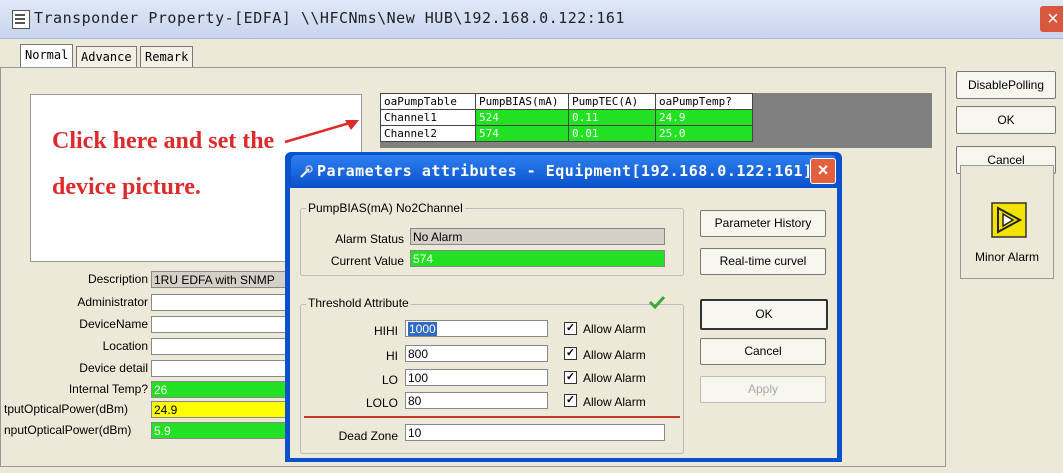 Image resolution: width=1063 pixels, height=473 pixels. What do you see at coordinates (704, 117) in the screenshot?
I see `pump-cell: 24.9` at bounding box center [704, 117].